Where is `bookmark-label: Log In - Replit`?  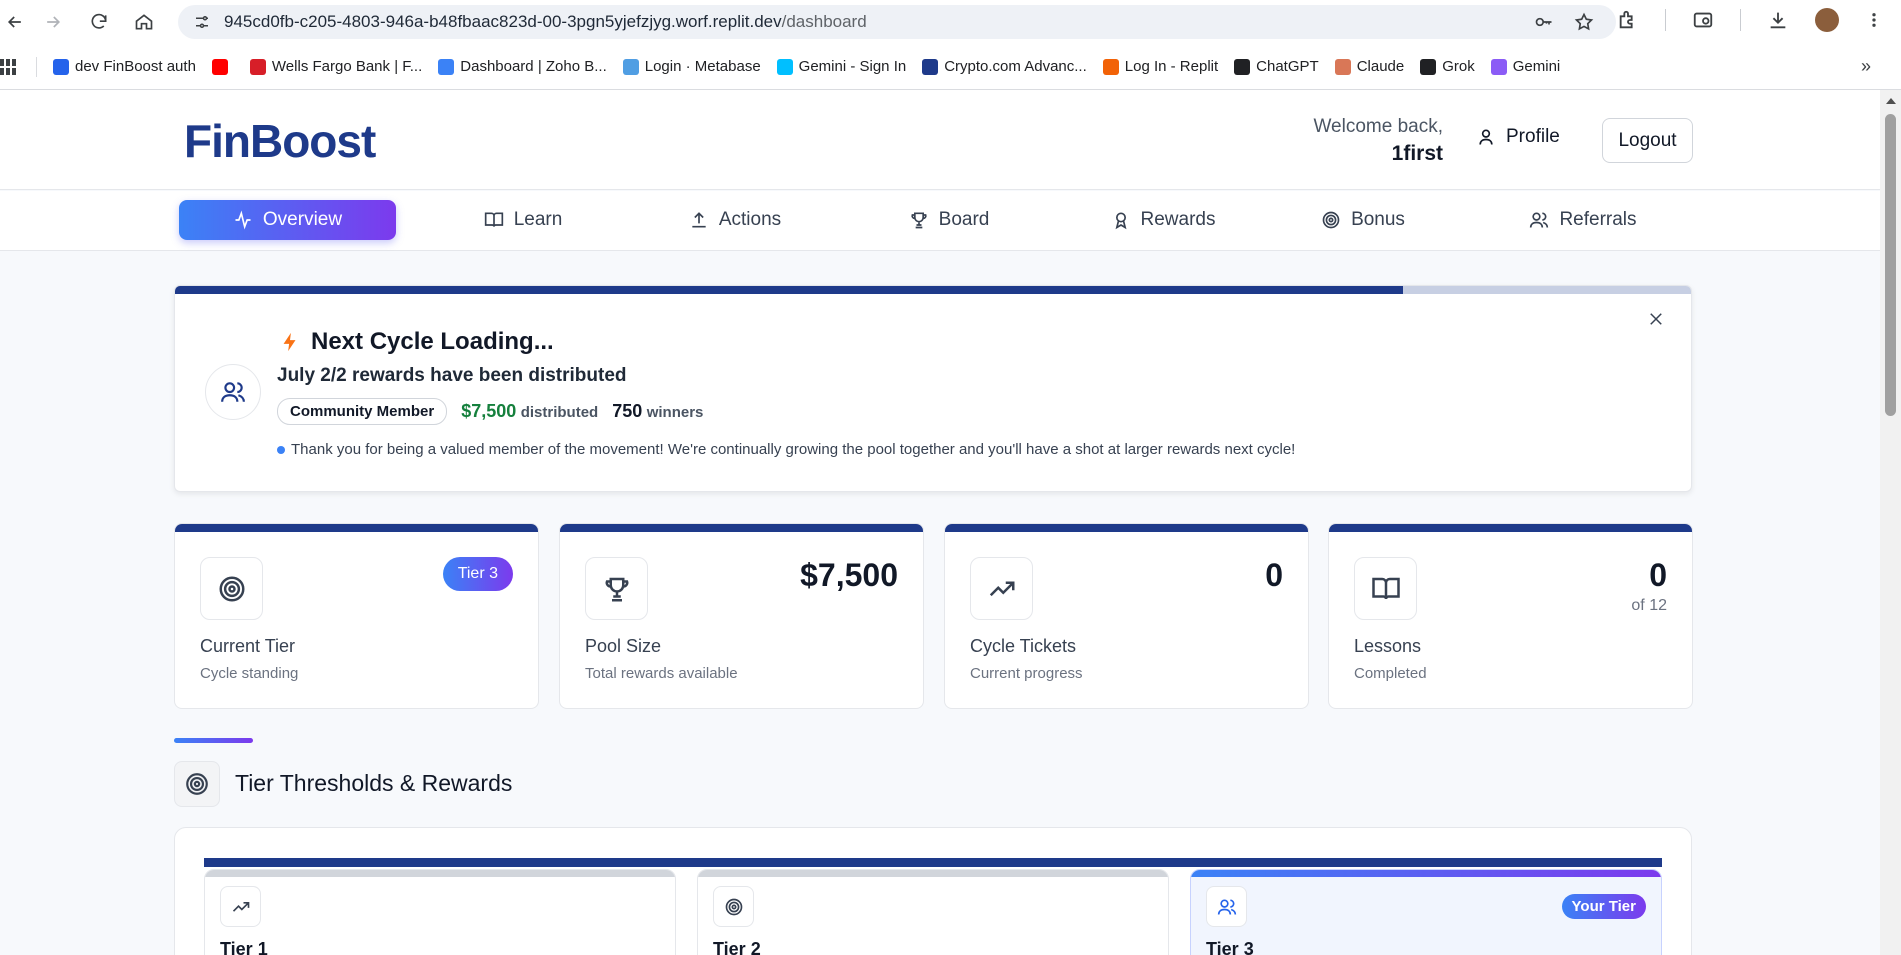 bookmark-label: Log In - Replit is located at coordinates (1171, 66).